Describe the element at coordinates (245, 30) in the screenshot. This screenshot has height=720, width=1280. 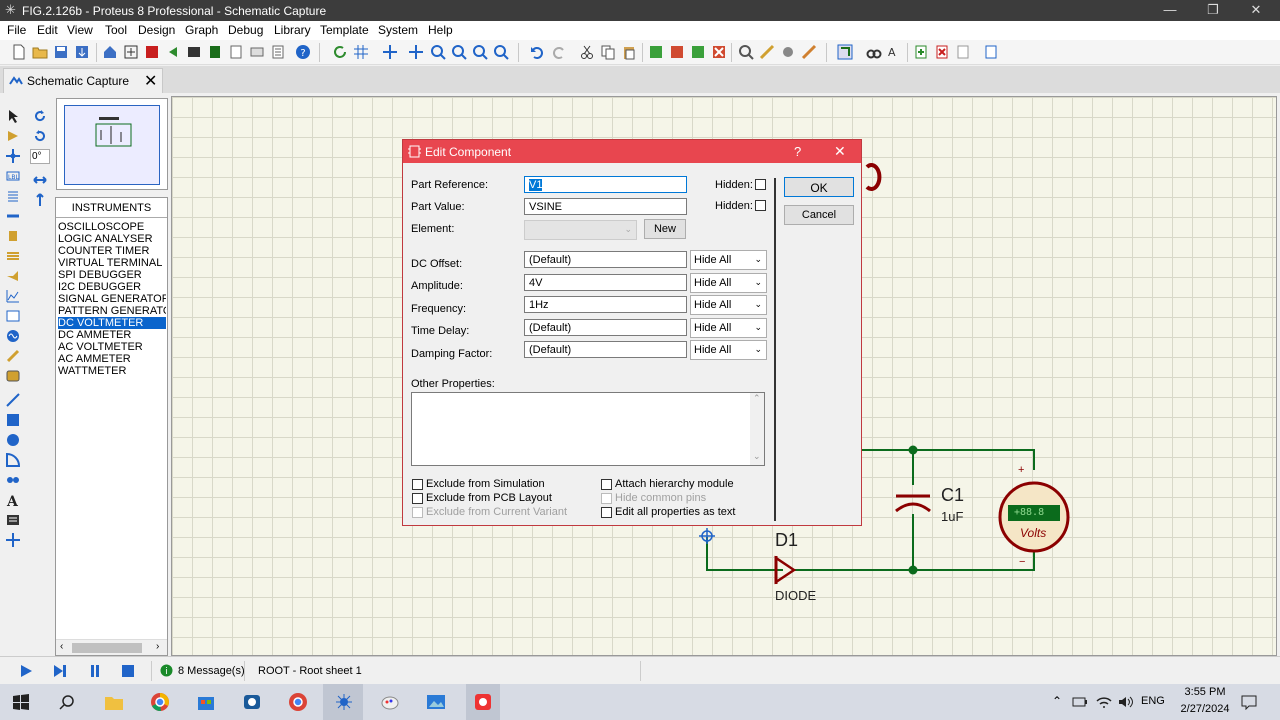
I see `menu-debug: Debug` at that location.